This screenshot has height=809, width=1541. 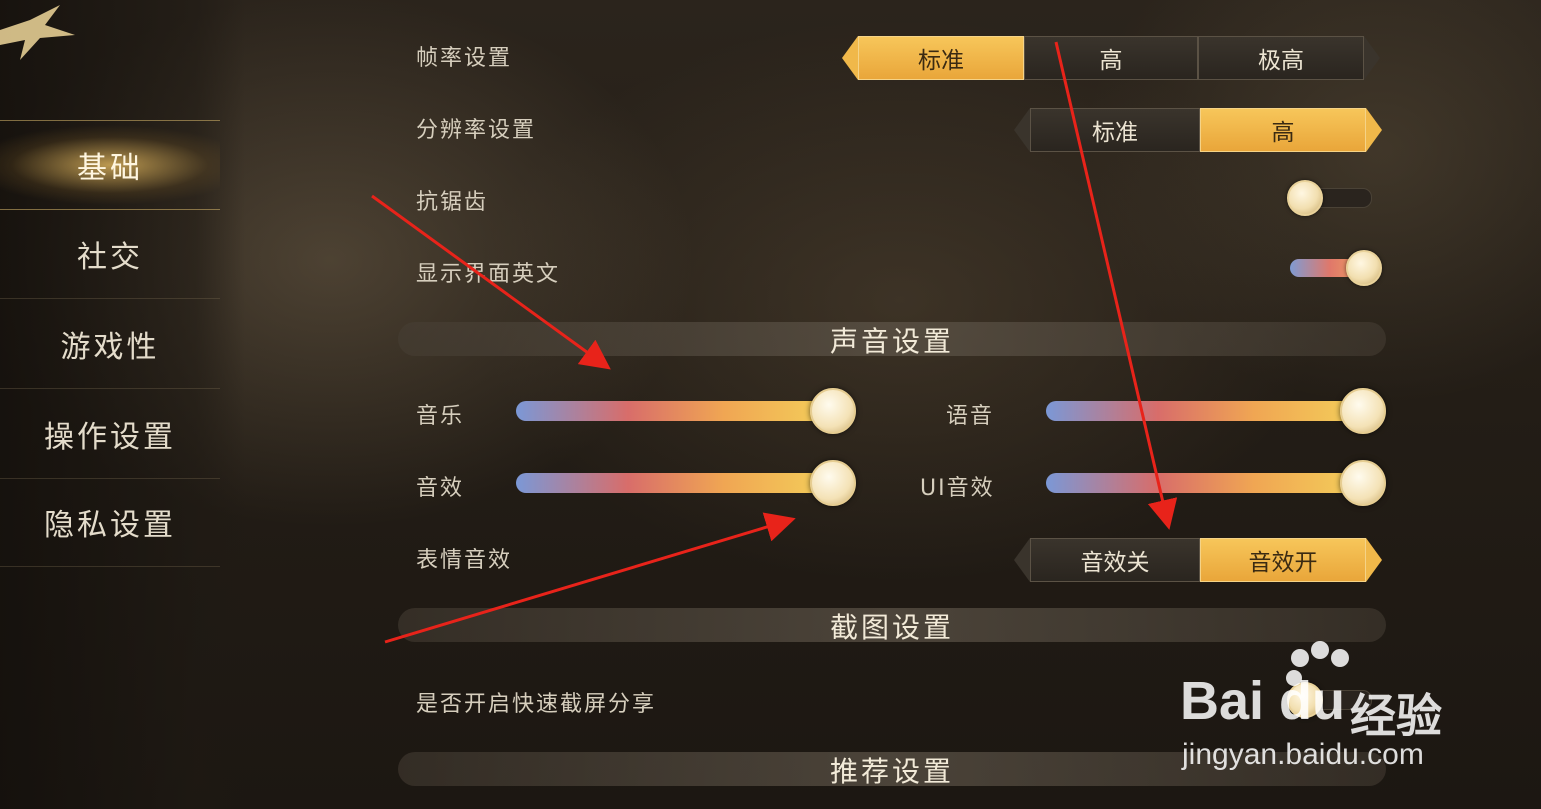 What do you see at coordinates (1396, 716) in the screenshot?
I see `watermark-cn: 经验` at bounding box center [1396, 716].